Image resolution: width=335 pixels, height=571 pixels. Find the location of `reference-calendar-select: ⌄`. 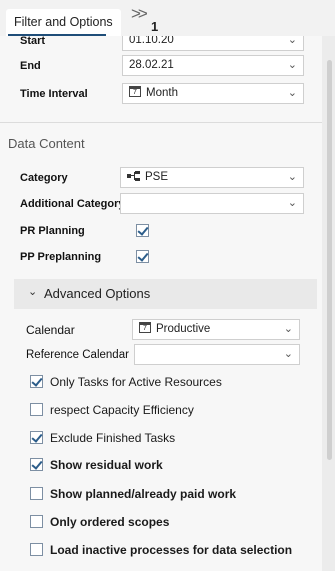

reference-calendar-select: ⌄ is located at coordinates (217, 354).